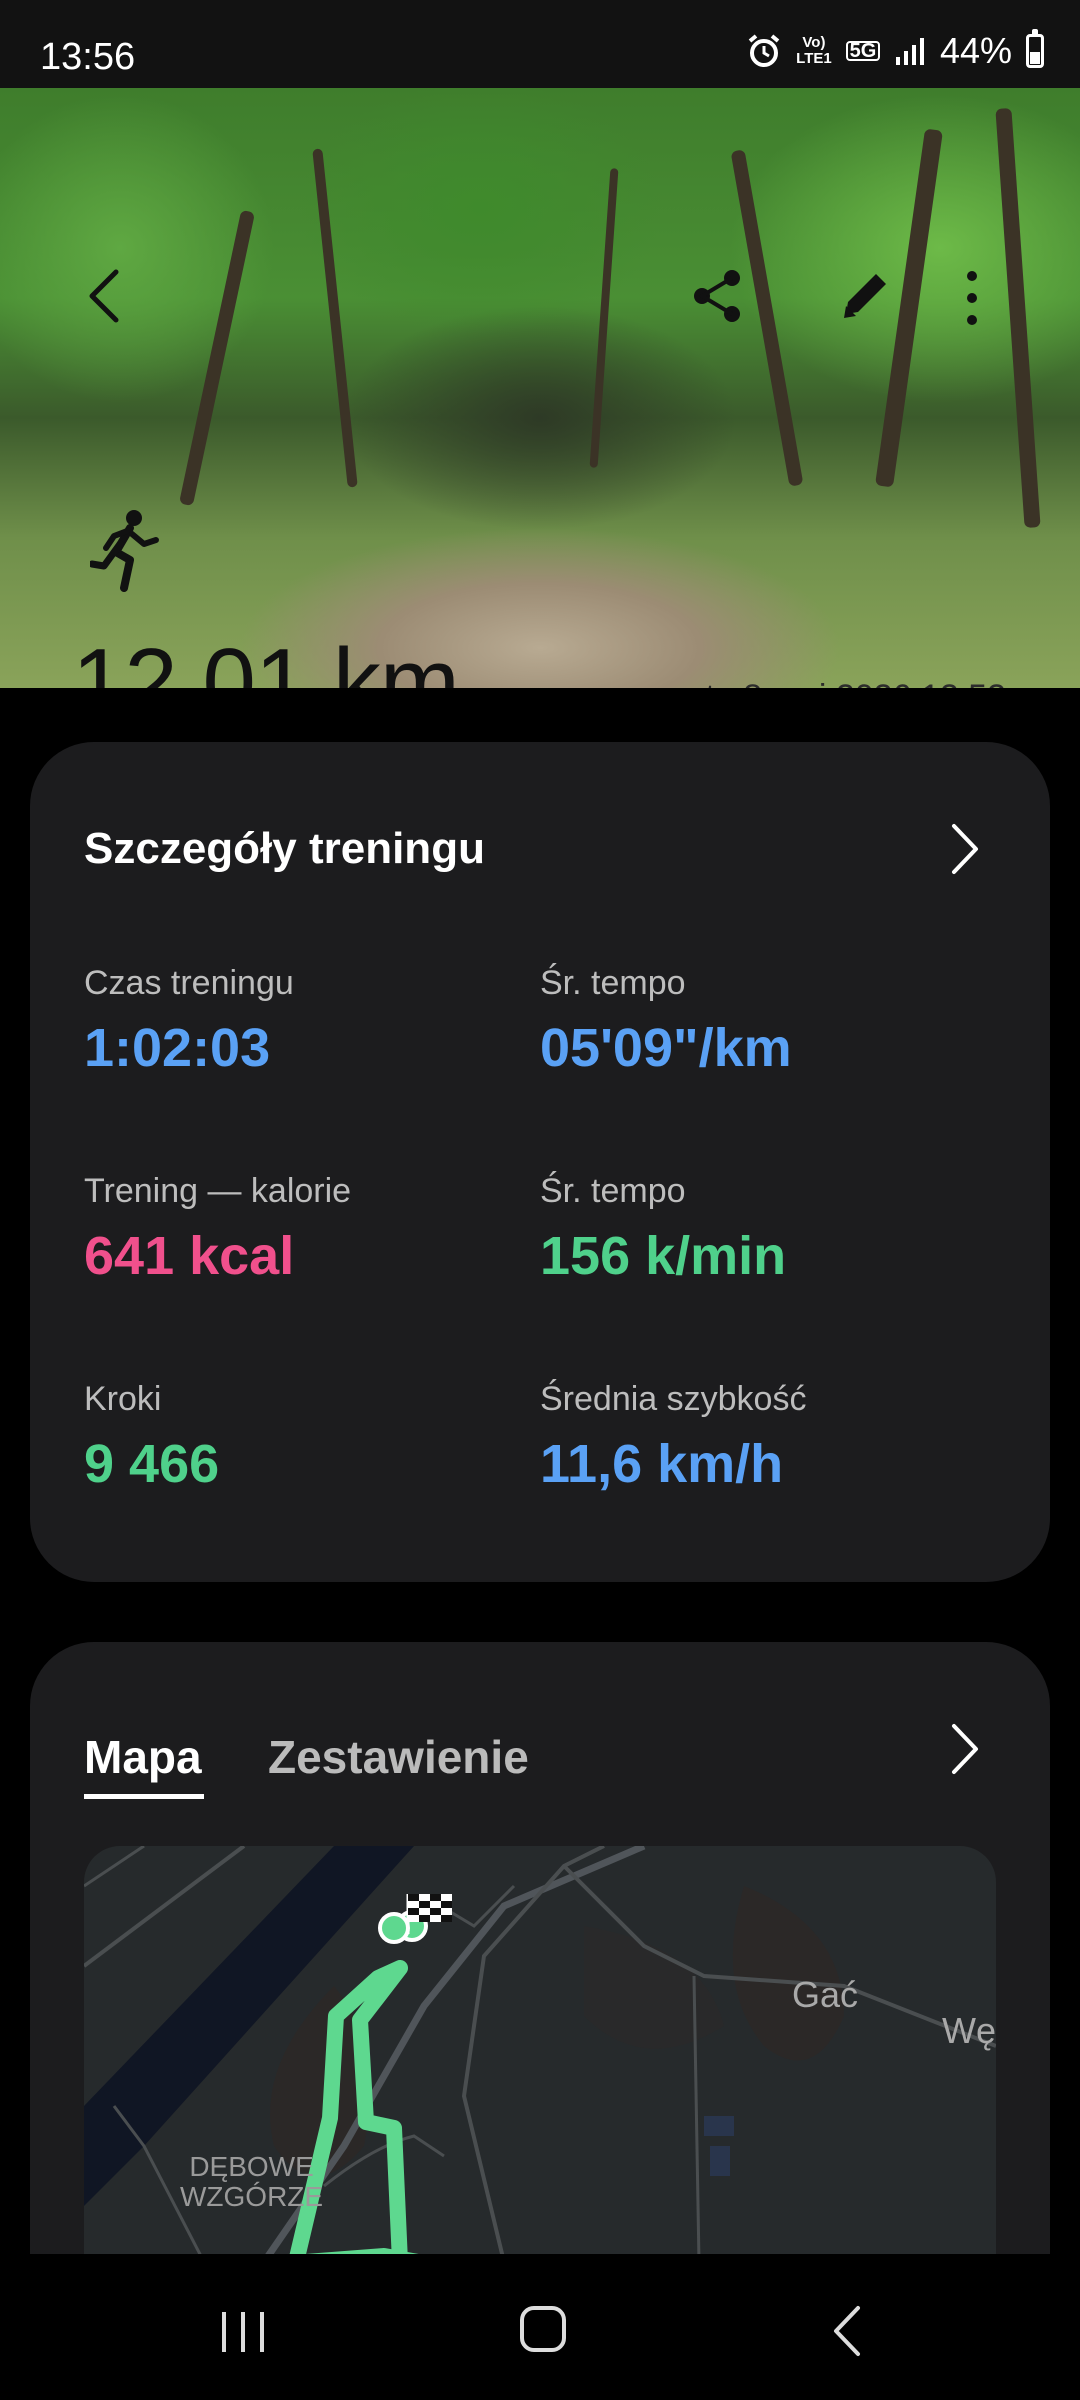 This screenshot has width=1080, height=2400. I want to click on map-label-district-line2: WZGÓRZE, so click(252, 2196).